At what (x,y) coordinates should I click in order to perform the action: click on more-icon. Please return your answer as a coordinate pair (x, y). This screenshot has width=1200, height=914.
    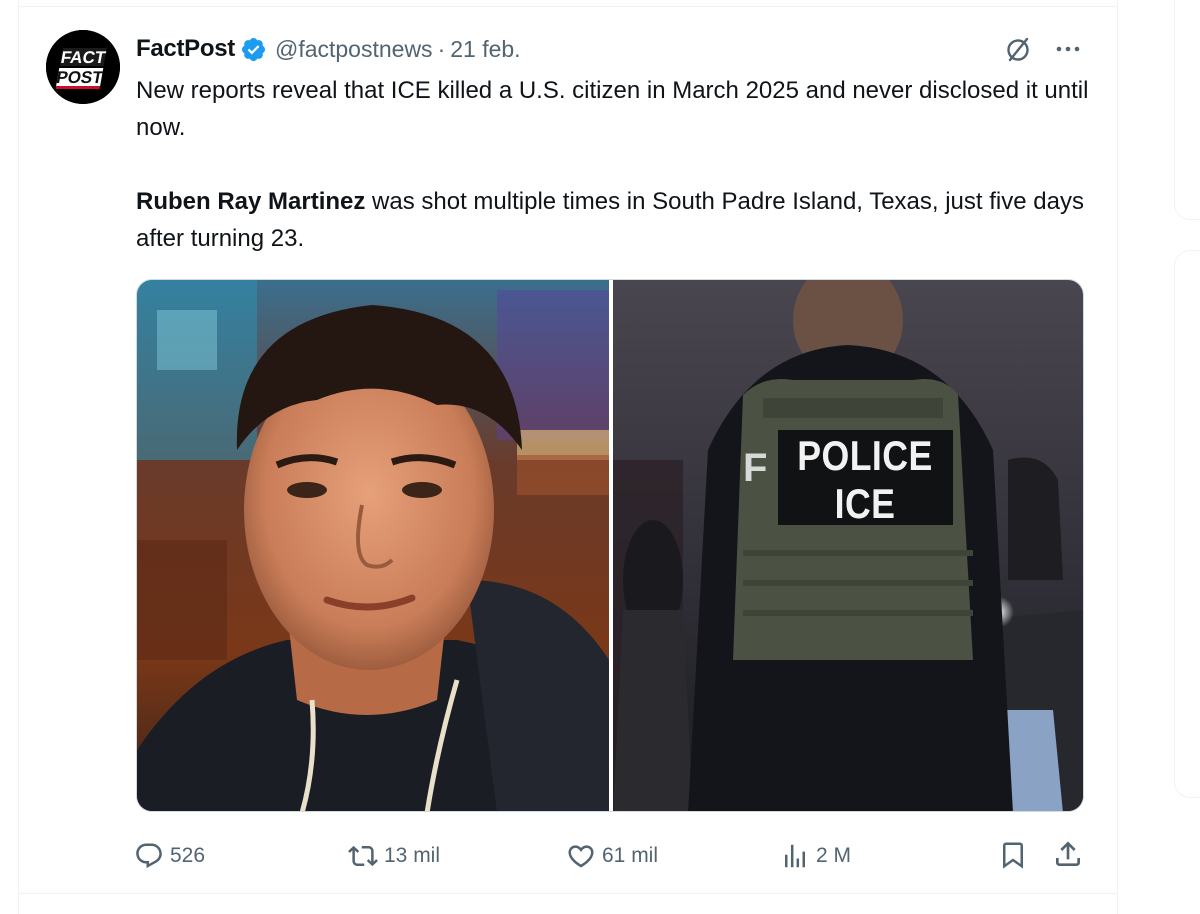
    Looking at the image, I should click on (1068, 49).